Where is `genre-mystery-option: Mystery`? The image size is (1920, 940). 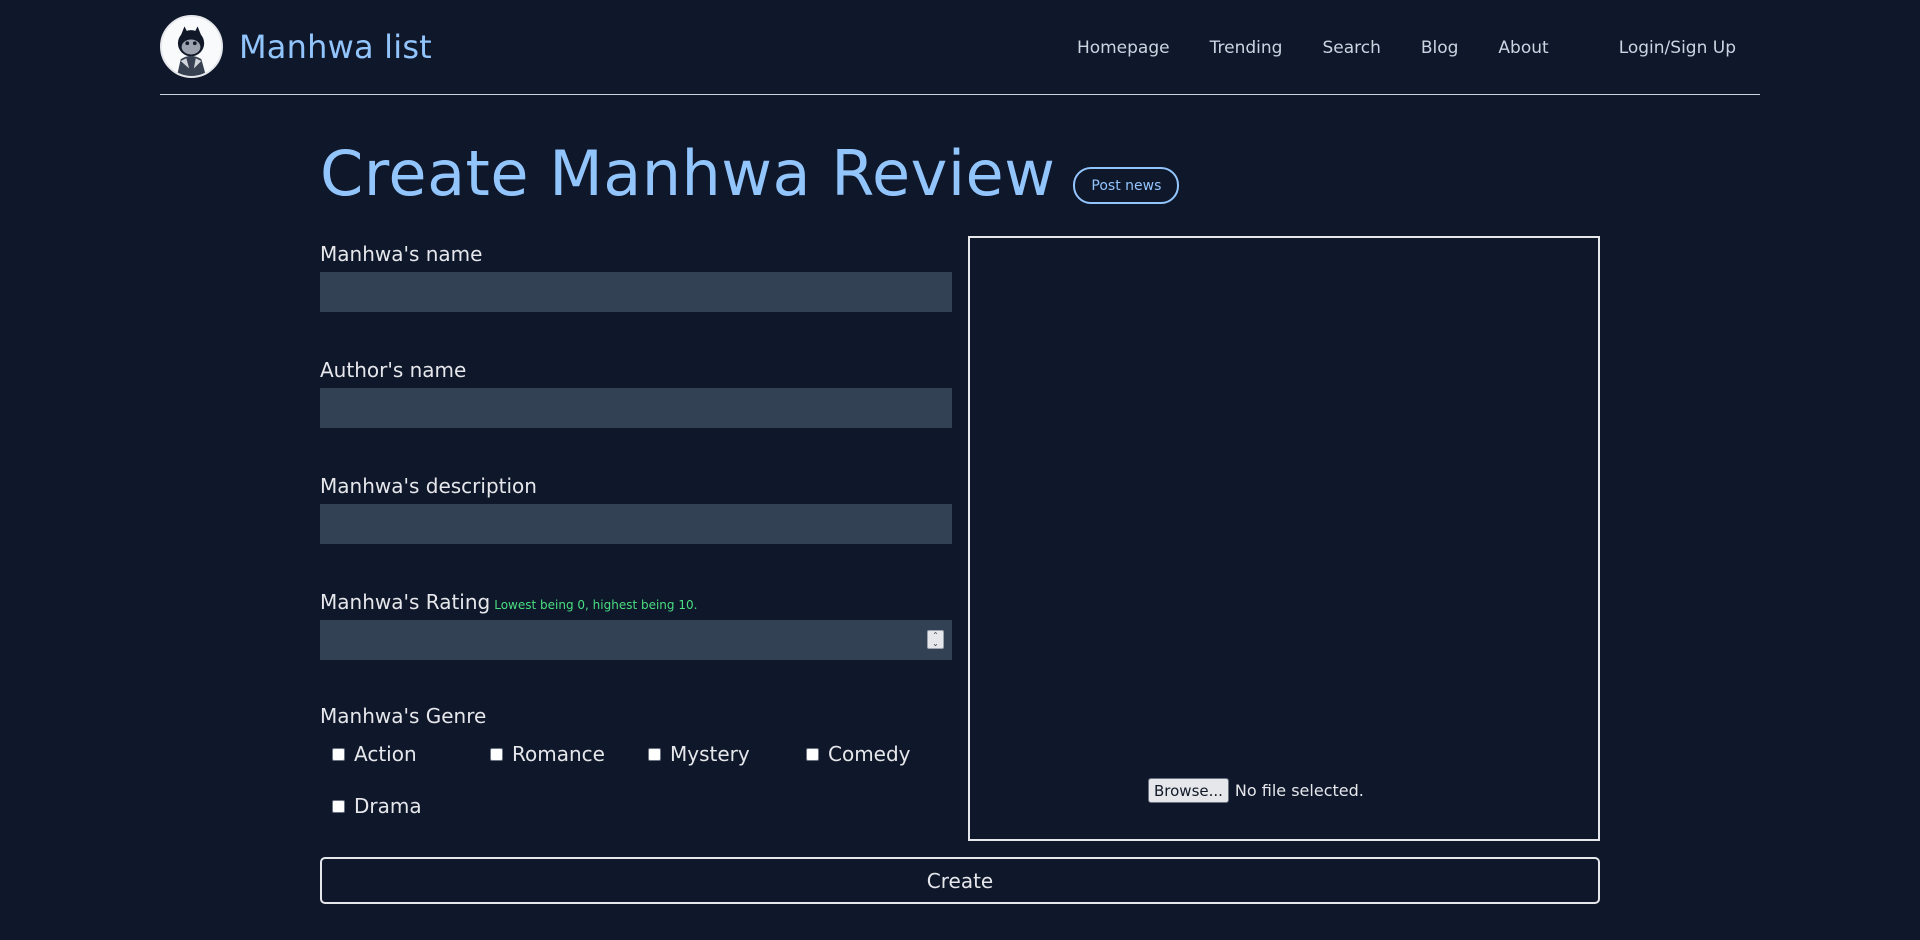 genre-mystery-option: Mystery is located at coordinates (727, 754).